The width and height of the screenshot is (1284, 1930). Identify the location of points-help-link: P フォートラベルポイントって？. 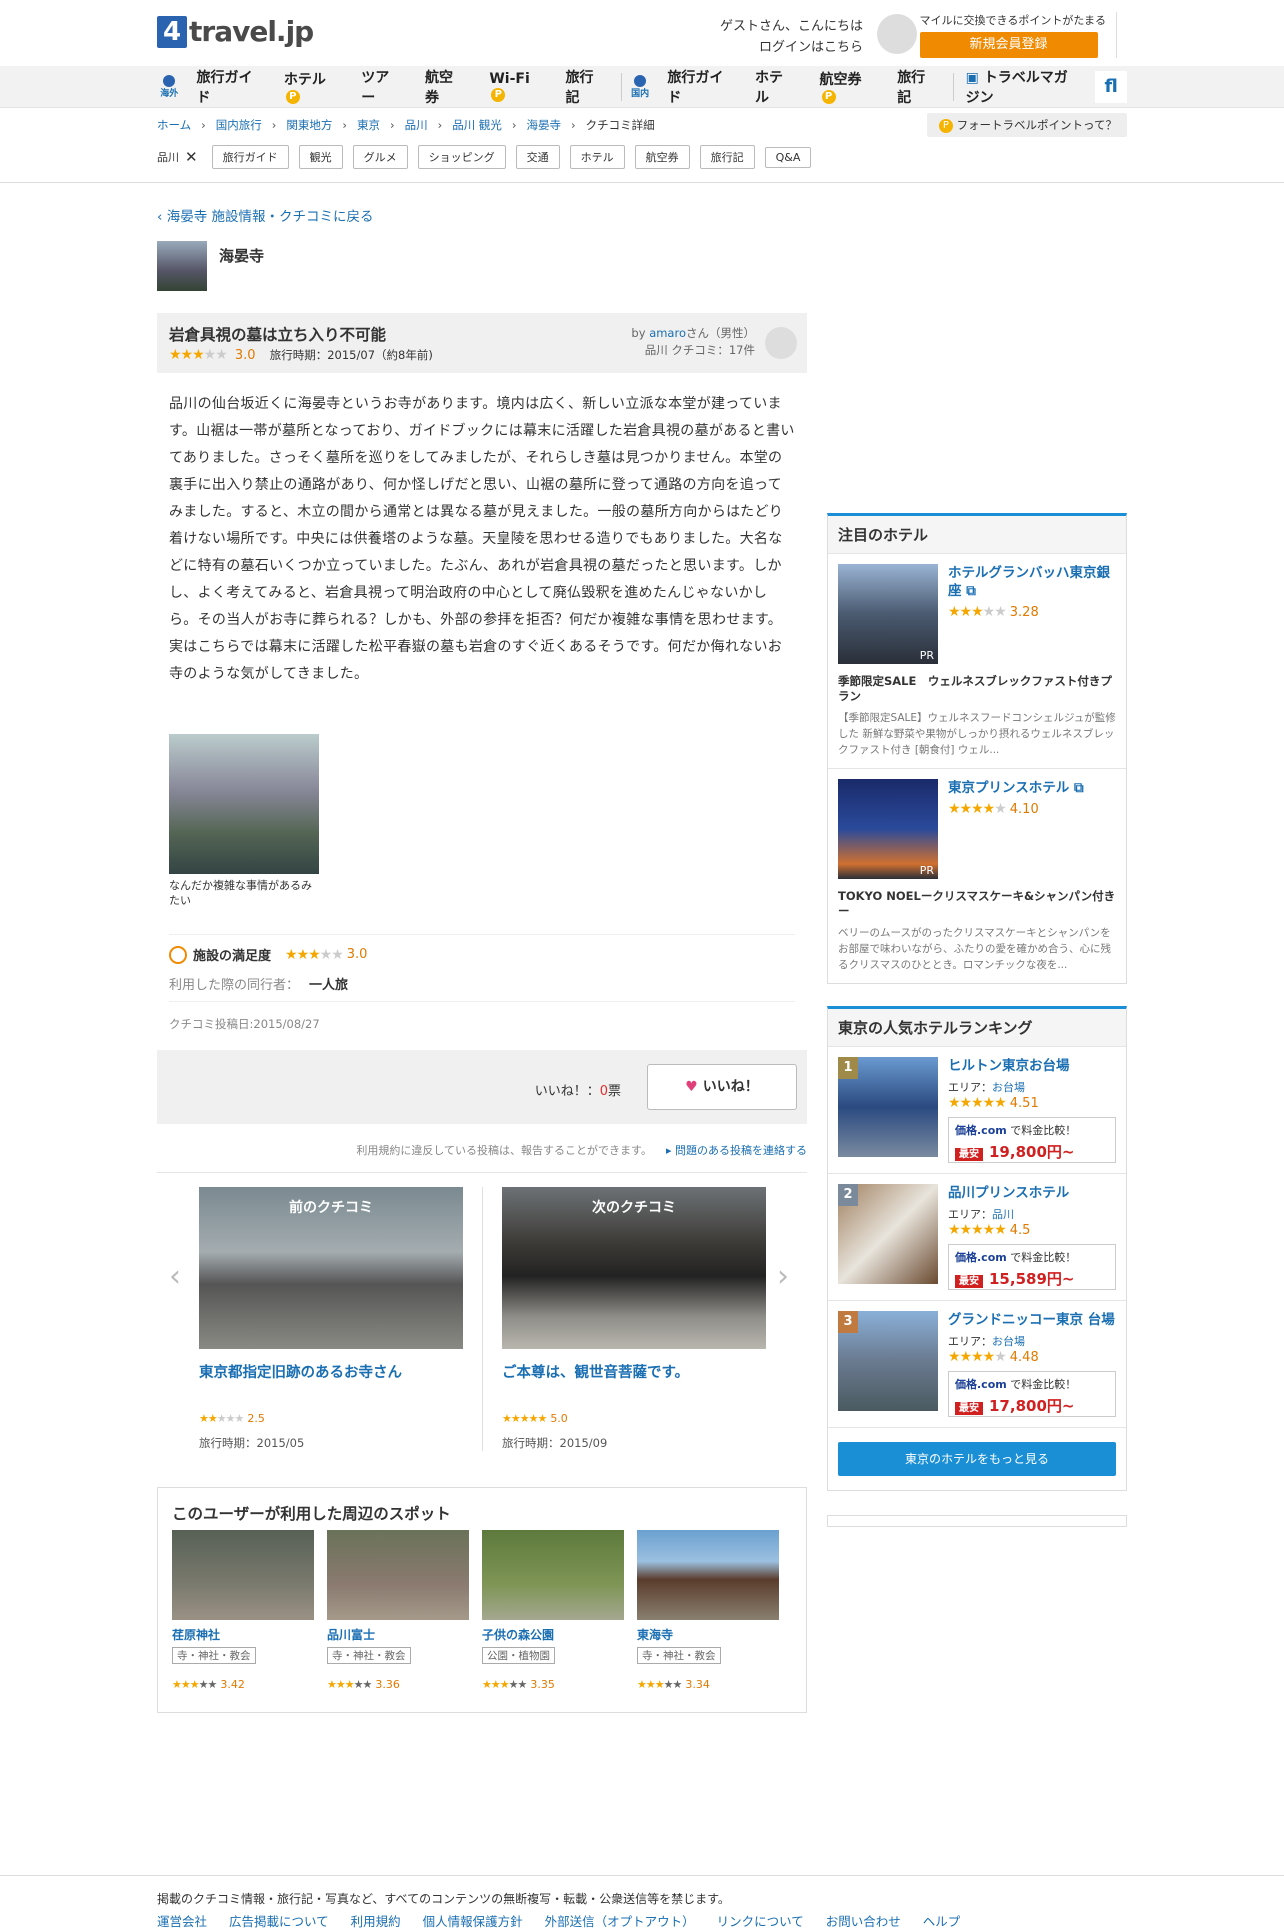
(1026, 125).